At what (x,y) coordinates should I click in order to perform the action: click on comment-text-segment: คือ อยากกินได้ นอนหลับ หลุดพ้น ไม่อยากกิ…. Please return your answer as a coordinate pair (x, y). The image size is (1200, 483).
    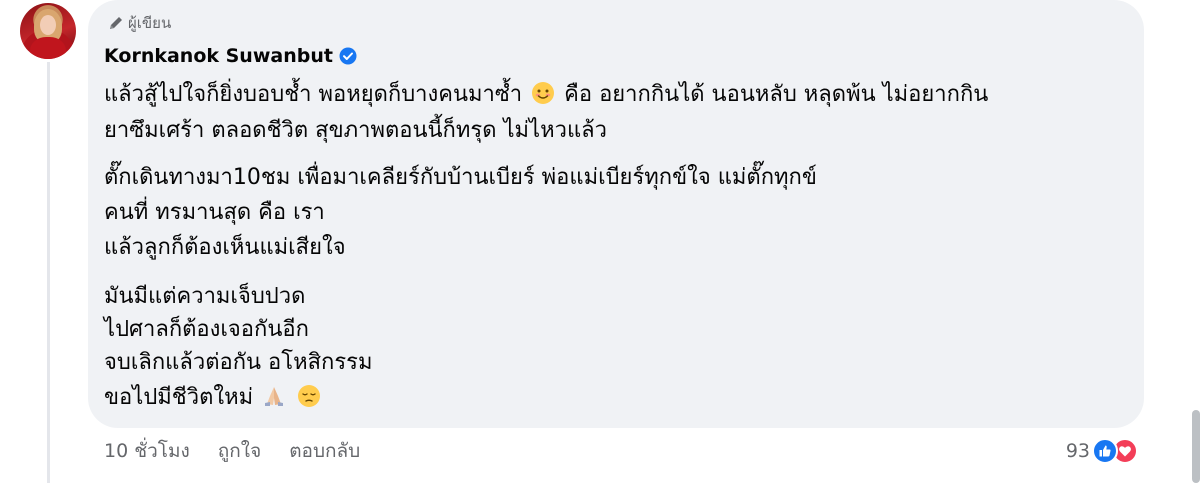
    Looking at the image, I should click on (776, 94).